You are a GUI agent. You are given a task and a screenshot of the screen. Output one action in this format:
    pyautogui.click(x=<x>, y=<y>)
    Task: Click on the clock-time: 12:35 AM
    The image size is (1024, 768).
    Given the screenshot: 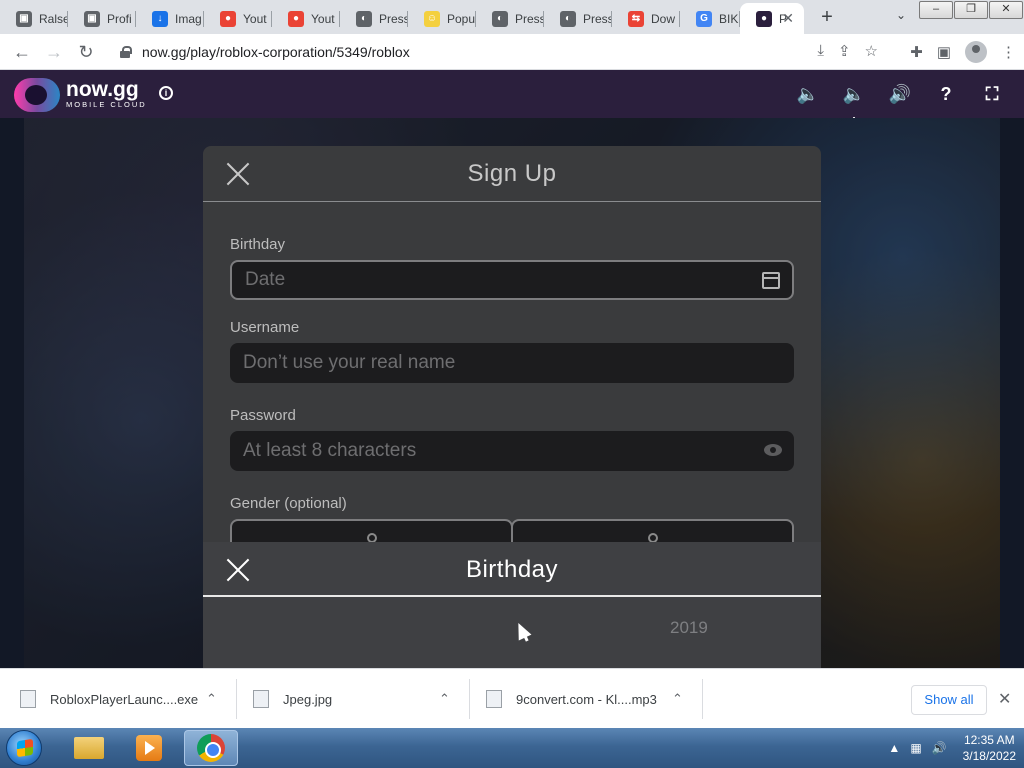 What is the action you would take?
    pyautogui.click(x=989, y=740)
    